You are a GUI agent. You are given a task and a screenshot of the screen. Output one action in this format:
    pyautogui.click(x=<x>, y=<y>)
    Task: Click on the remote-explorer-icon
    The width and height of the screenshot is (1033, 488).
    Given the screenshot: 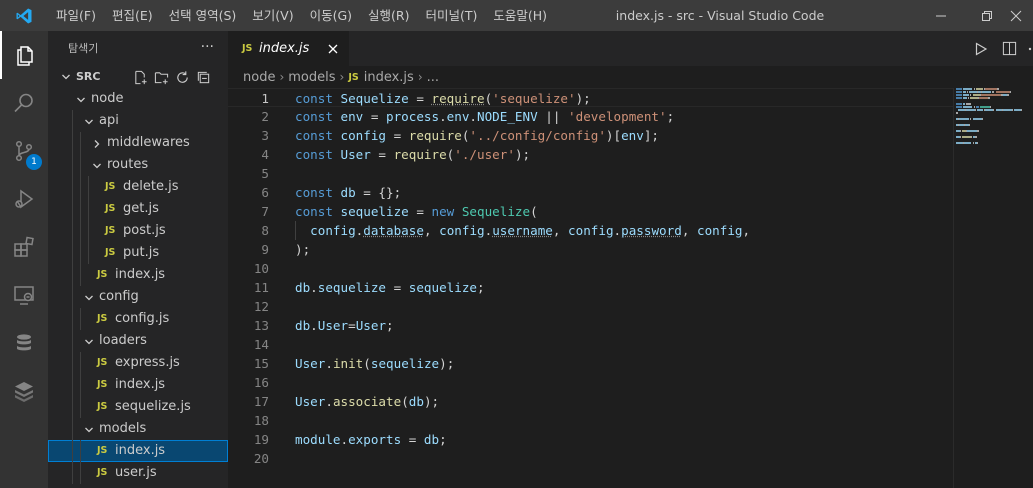 What is the action you would take?
    pyautogui.click(x=24, y=295)
    